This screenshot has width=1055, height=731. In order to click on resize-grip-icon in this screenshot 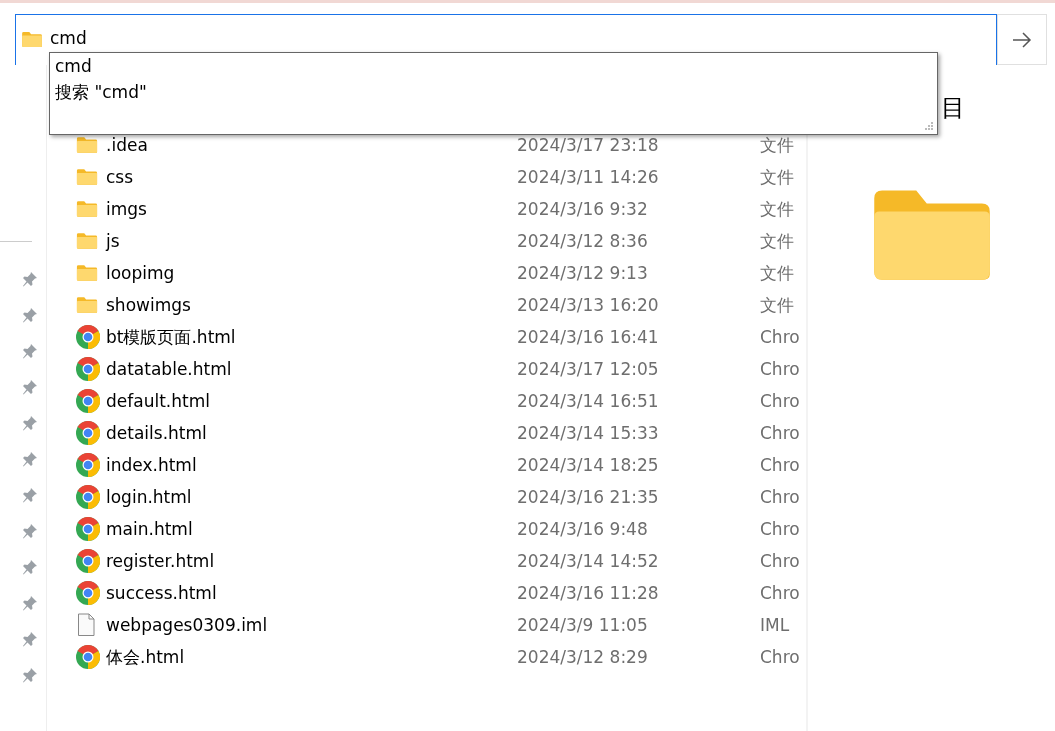, I will do `click(929, 126)`.